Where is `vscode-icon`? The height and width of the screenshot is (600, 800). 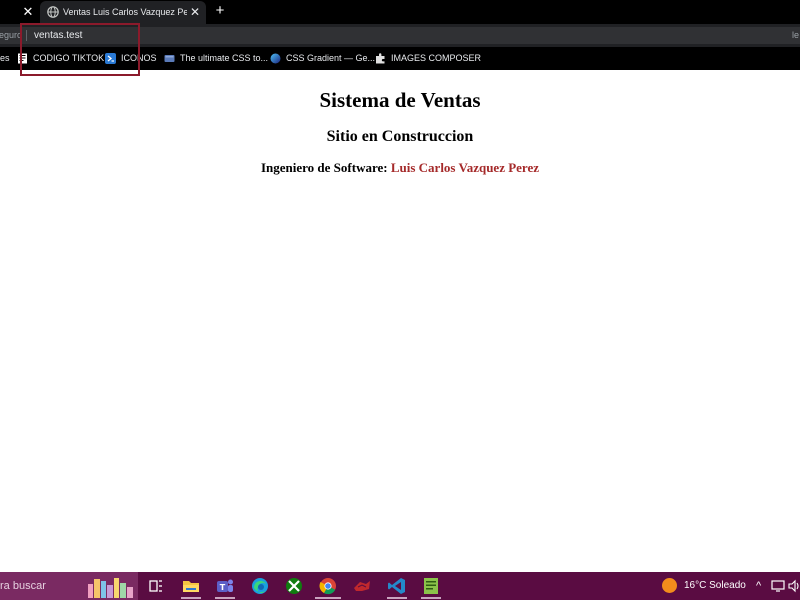
vscode-icon is located at coordinates (397, 586).